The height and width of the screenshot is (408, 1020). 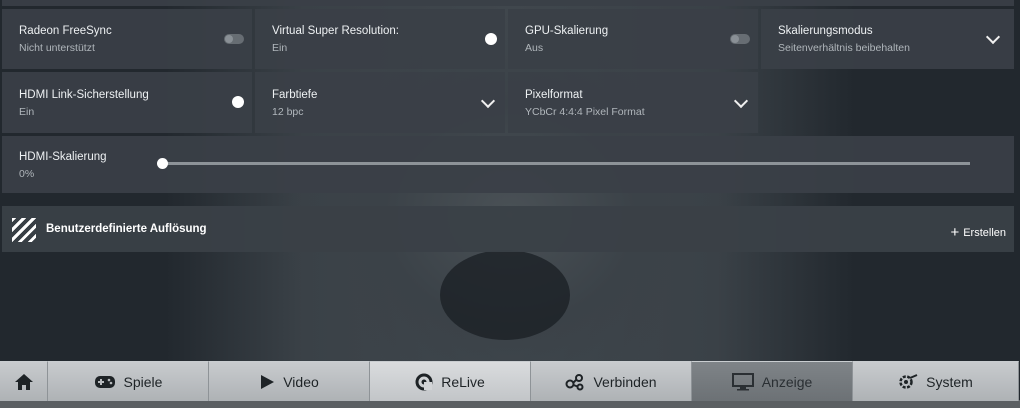 I want to click on color-depth-title: Farbtiefe, so click(x=295, y=95).